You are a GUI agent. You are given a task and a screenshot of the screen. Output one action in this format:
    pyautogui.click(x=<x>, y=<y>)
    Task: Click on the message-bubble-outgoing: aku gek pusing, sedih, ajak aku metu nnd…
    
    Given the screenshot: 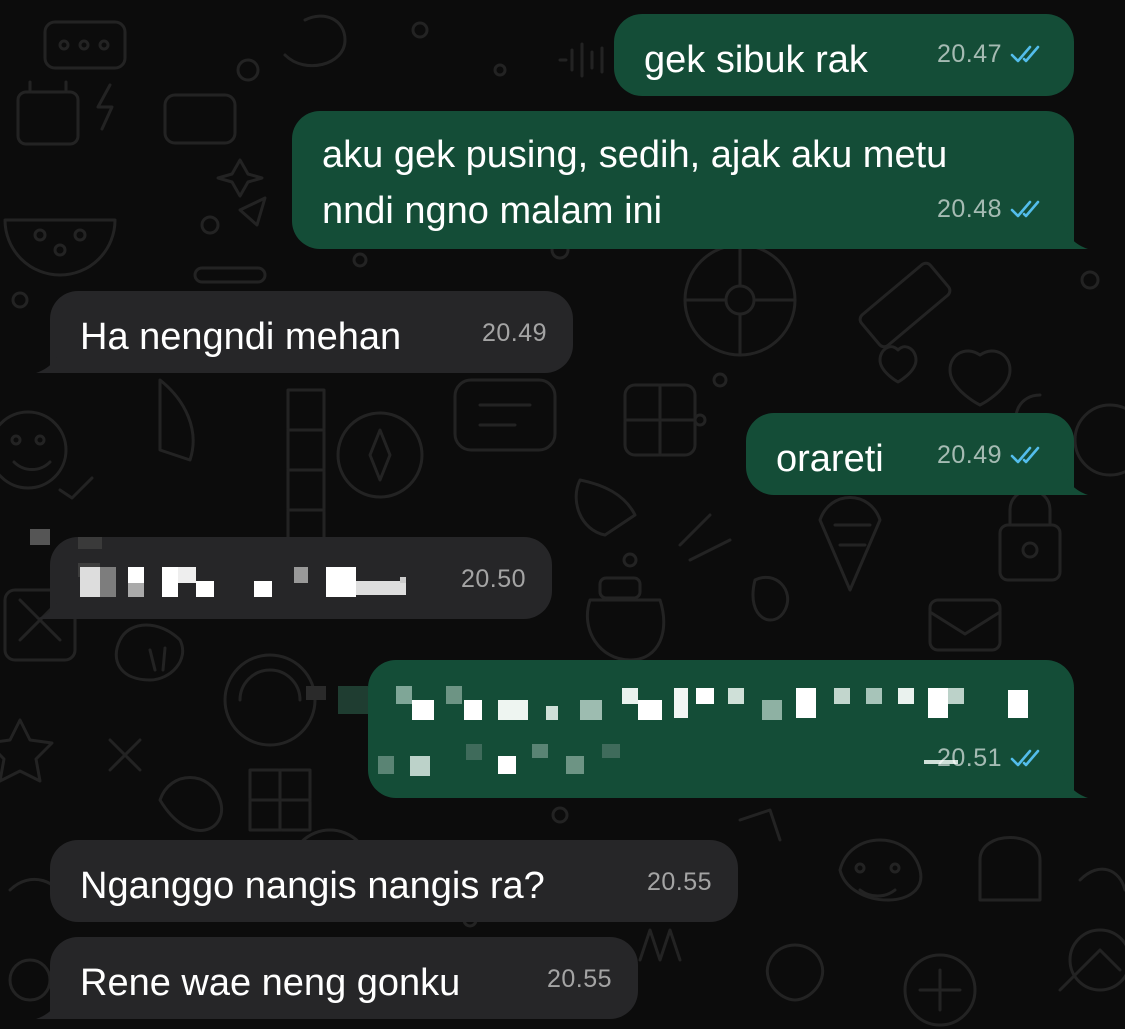 What is the action you would take?
    pyautogui.click(x=690, y=180)
    